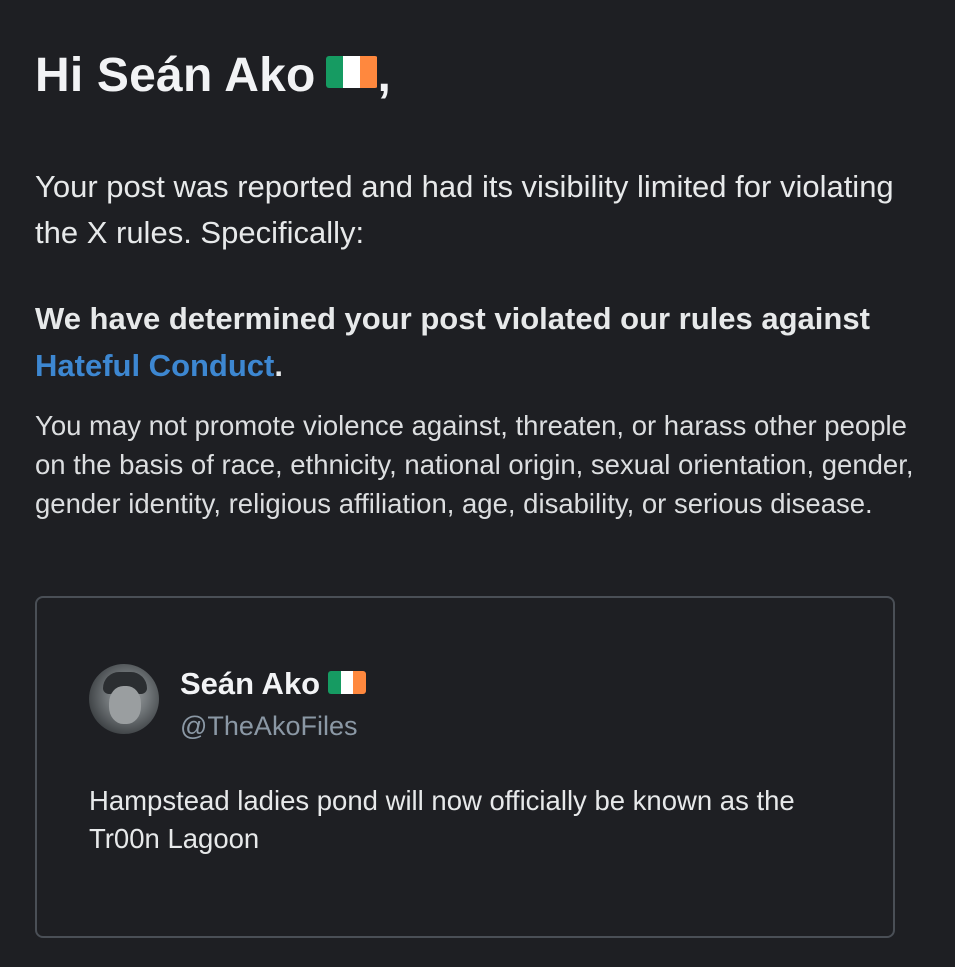 The height and width of the screenshot is (967, 955). I want to click on greeting-comma: ,, so click(384, 75).